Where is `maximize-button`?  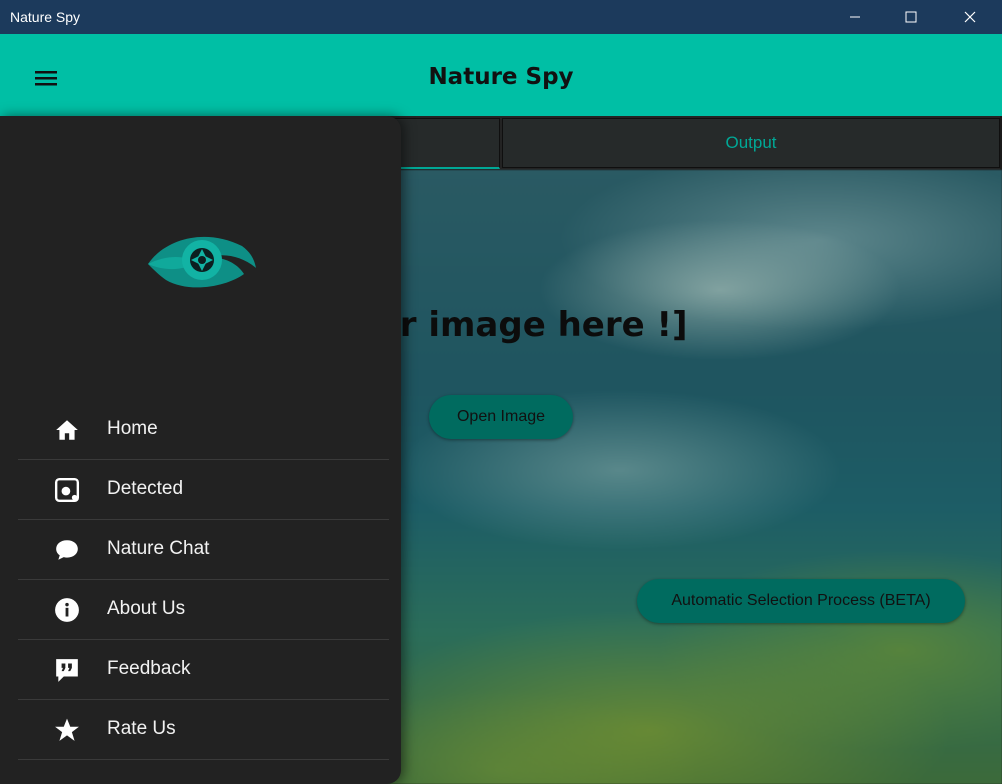
maximize-button is located at coordinates (911, 17).